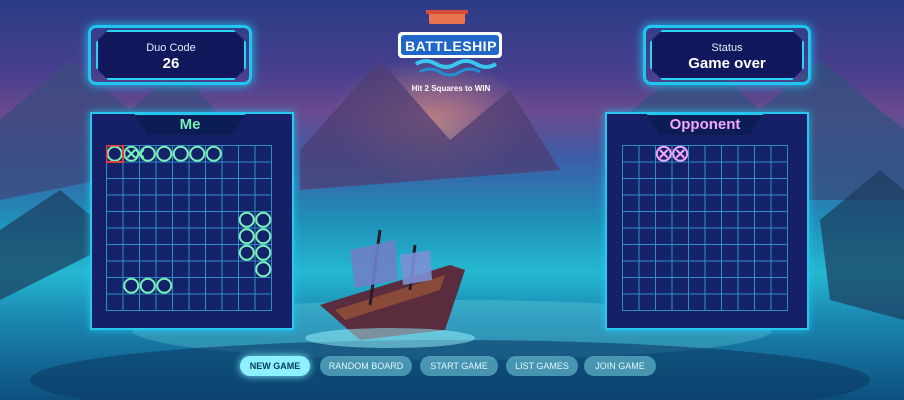  Describe the element at coordinates (542, 366) in the screenshot. I see `list-games-button: LIST GAMES` at that location.